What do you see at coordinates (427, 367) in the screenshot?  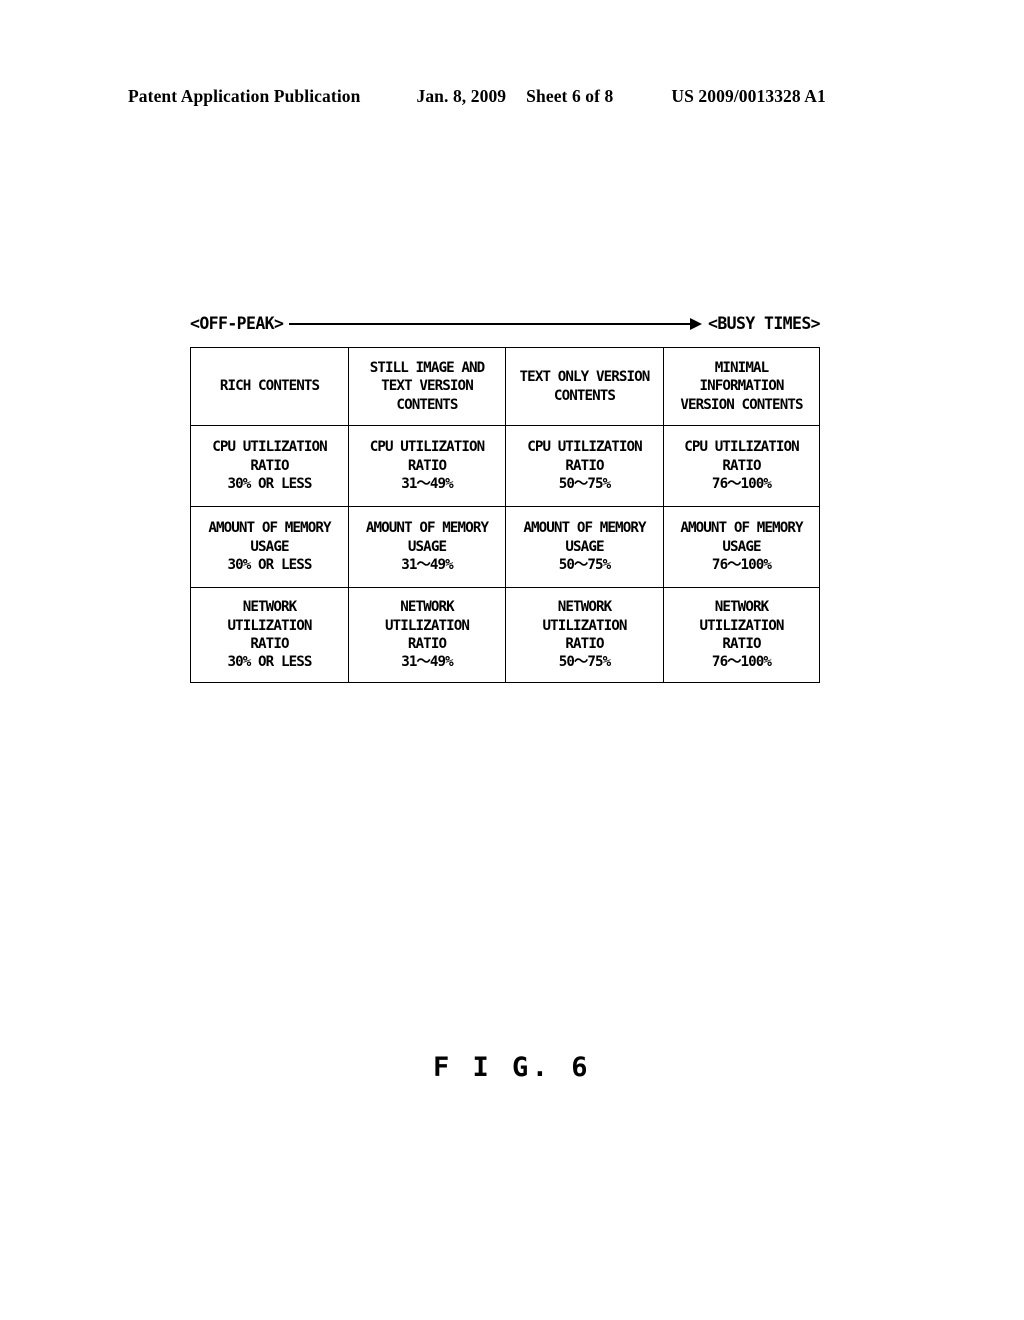 I see `cell-text: STILL IMAGE AND` at bounding box center [427, 367].